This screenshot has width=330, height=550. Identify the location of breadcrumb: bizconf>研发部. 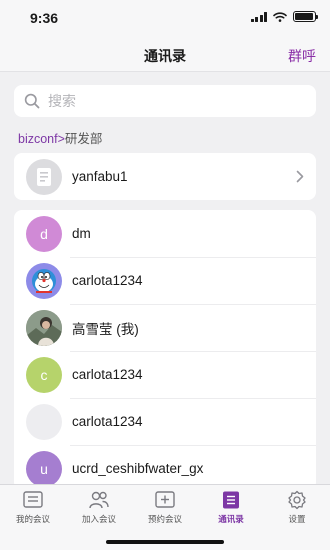
(60, 137).